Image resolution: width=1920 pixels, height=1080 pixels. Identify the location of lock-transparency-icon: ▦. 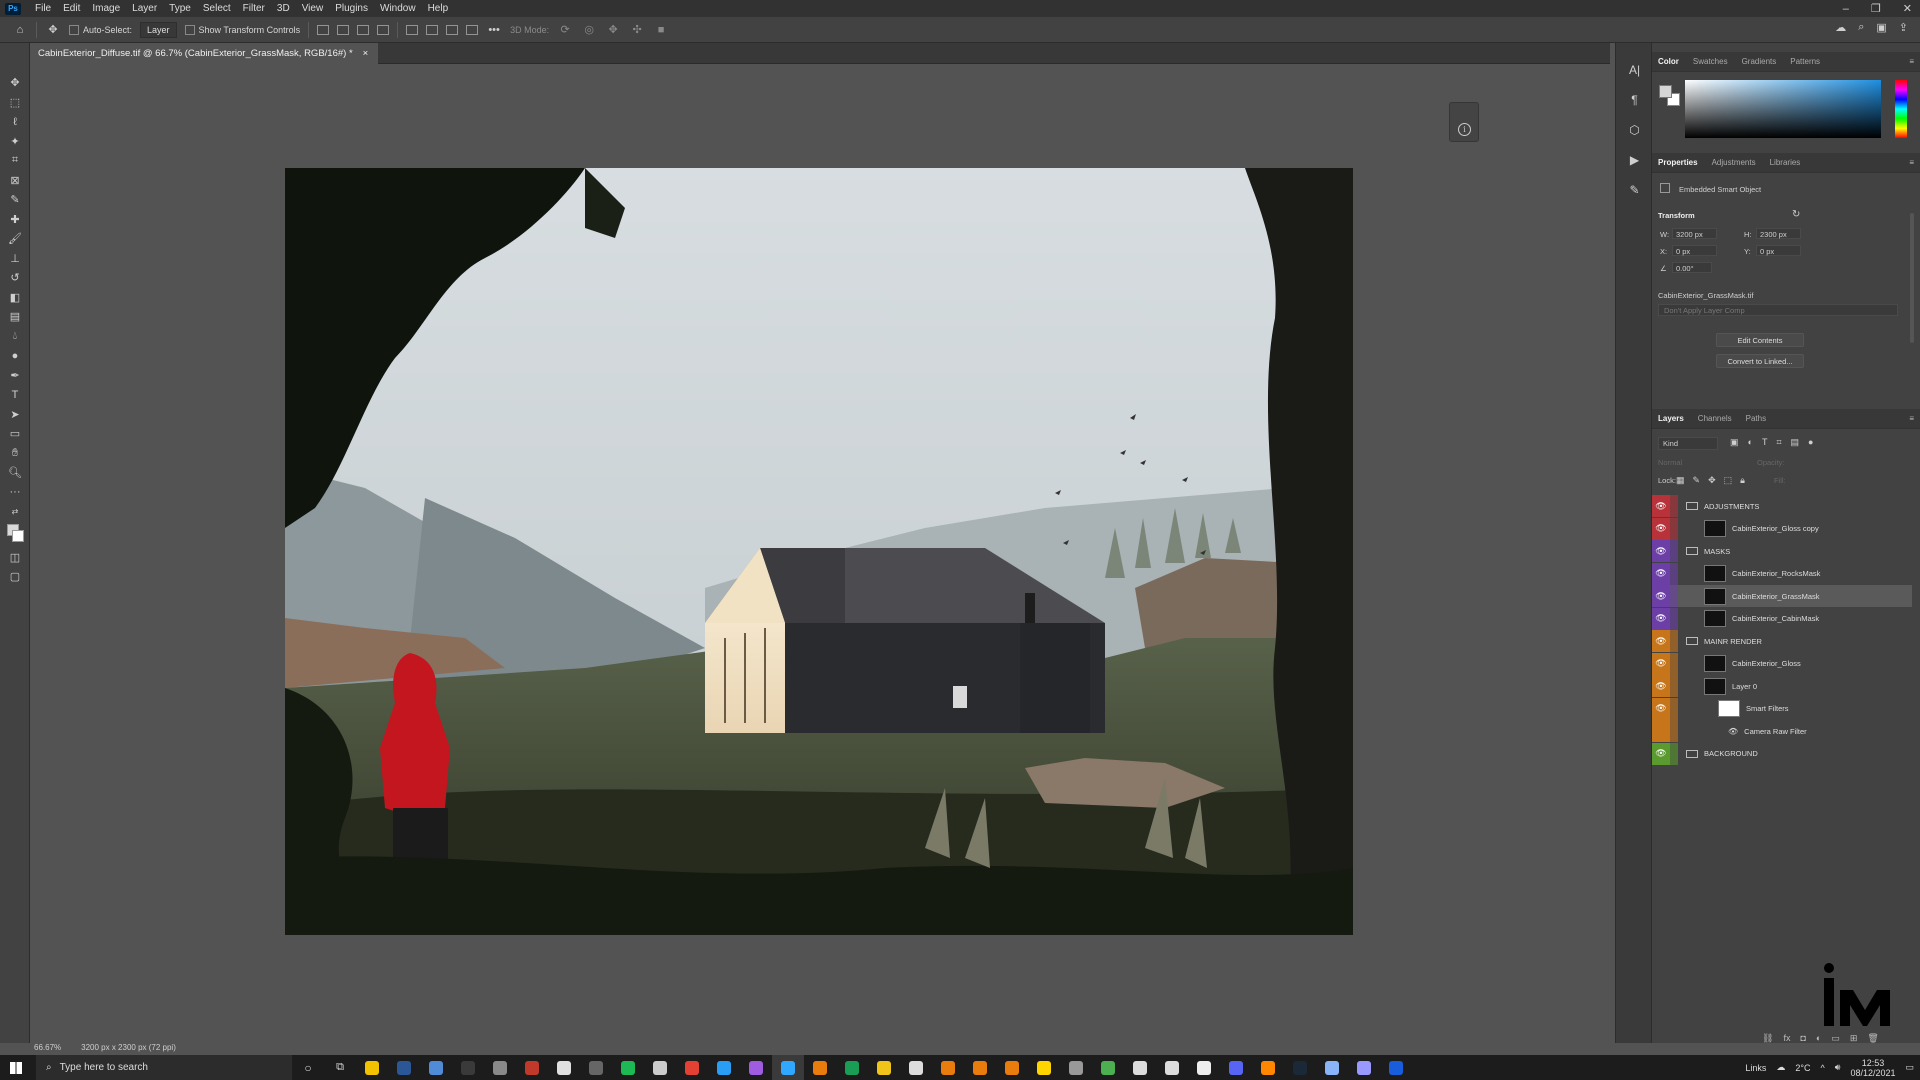
(1680, 480).